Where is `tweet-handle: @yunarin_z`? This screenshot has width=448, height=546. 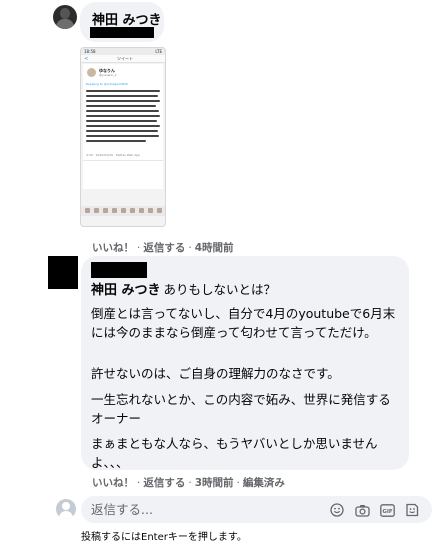 tweet-handle: @yunarin_z is located at coordinates (108, 75).